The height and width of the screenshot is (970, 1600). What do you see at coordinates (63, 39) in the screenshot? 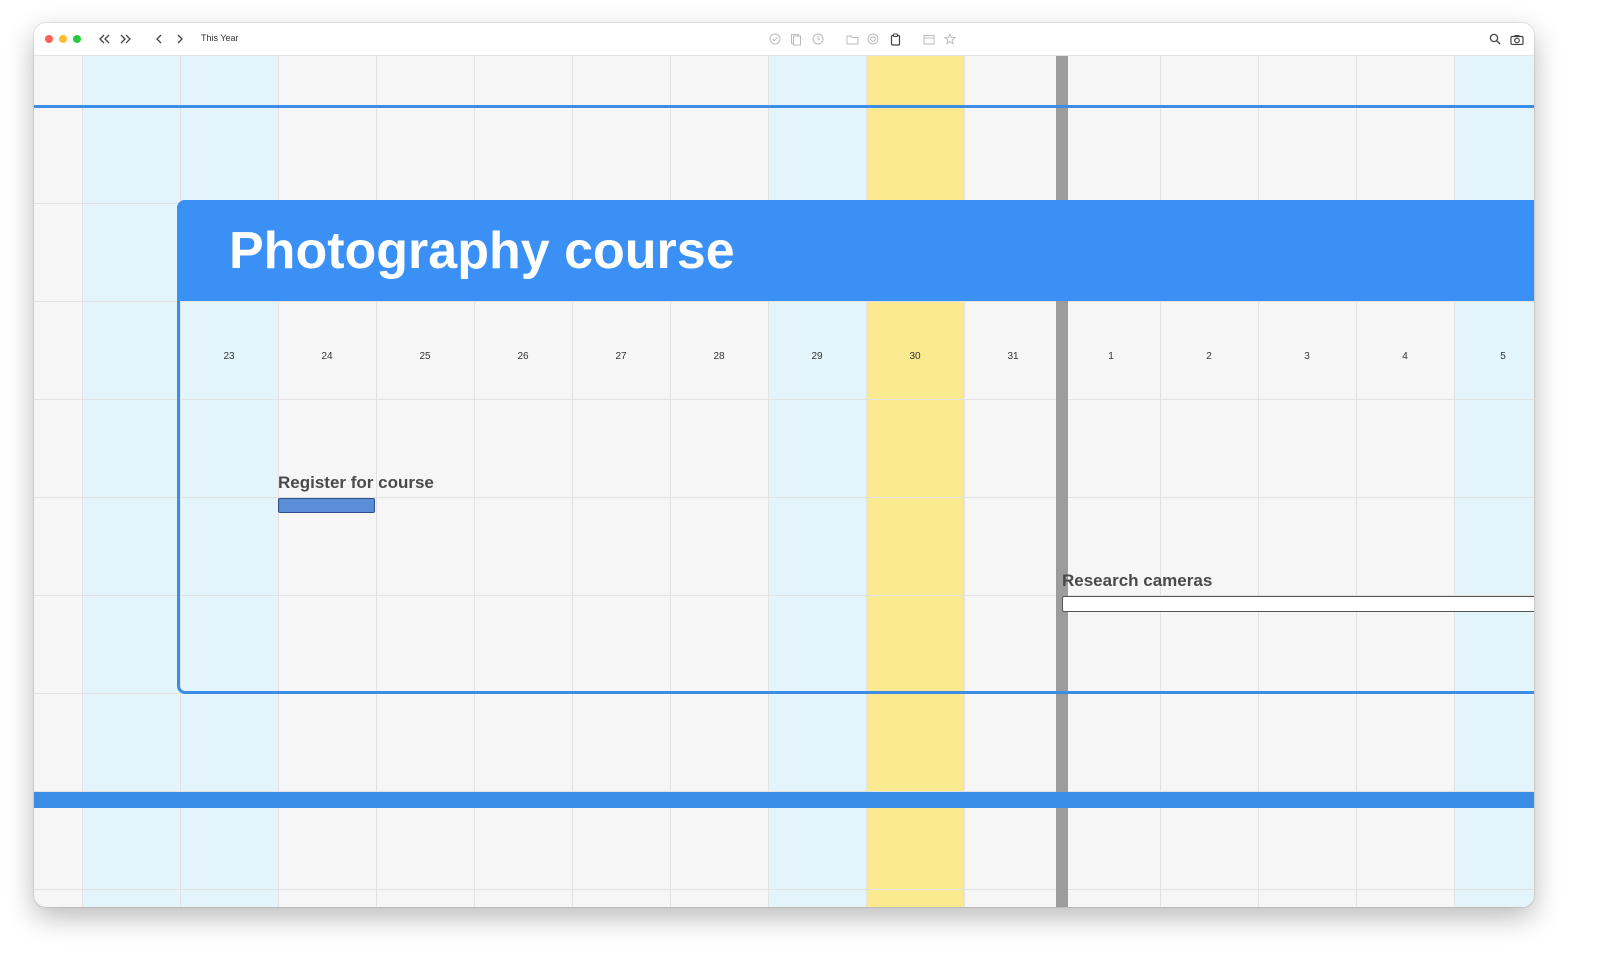
I see `minimize-window-button` at bounding box center [63, 39].